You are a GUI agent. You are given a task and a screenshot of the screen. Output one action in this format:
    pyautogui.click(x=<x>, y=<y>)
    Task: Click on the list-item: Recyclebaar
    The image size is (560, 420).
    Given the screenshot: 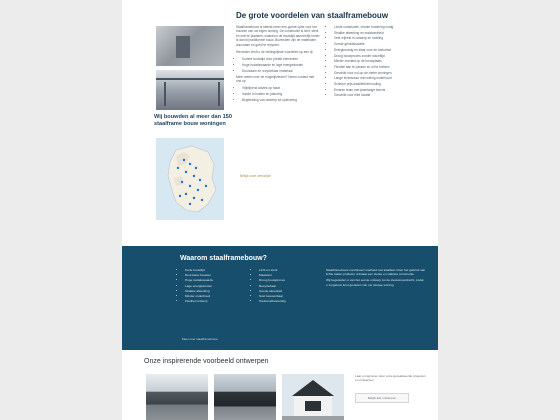 What is the action you would take?
    pyautogui.click(x=284, y=286)
    